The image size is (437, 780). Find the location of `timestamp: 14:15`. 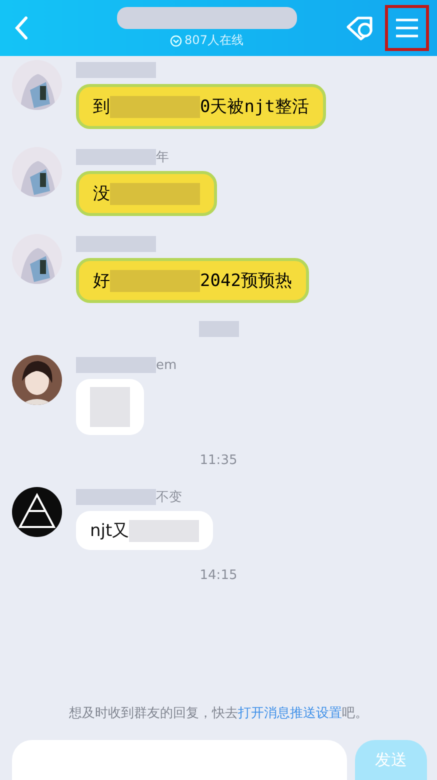

timestamp: 14:15 is located at coordinates (219, 576).